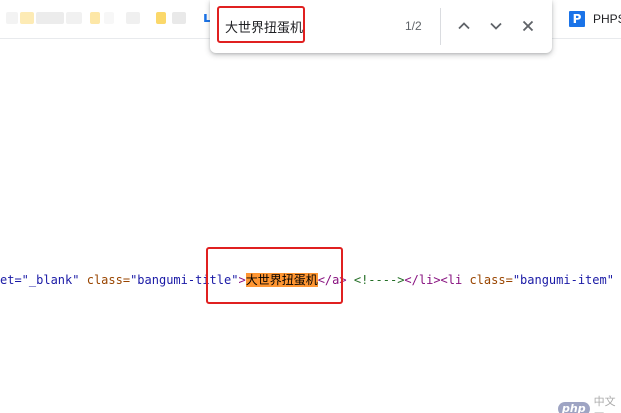 This screenshot has width=621, height=413. I want to click on find-bar: 1/2, so click(381, 26).